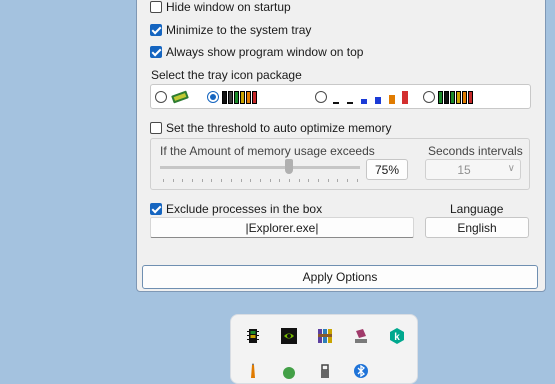 Image resolution: width=555 pixels, height=384 pixels. What do you see at coordinates (156, 128) in the screenshot?
I see `threshold-box` at bounding box center [156, 128].